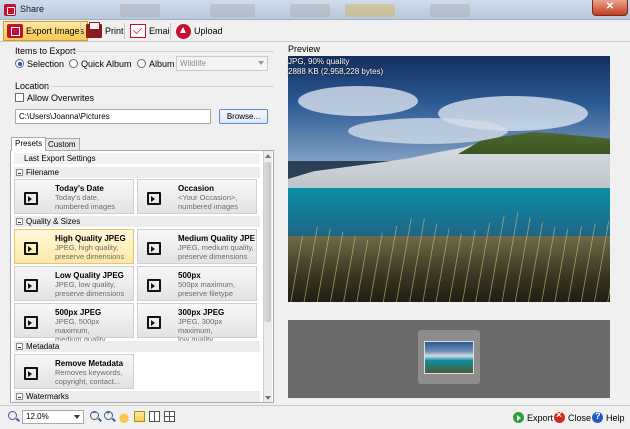 This screenshot has height=429, width=630. What do you see at coordinates (261, 63) in the screenshot?
I see `chevron-down-icon` at bounding box center [261, 63].